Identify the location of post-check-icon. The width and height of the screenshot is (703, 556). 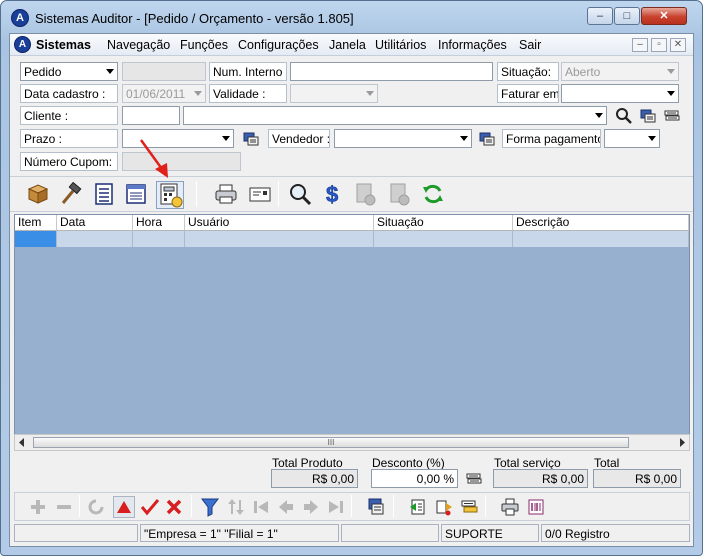
(150, 507).